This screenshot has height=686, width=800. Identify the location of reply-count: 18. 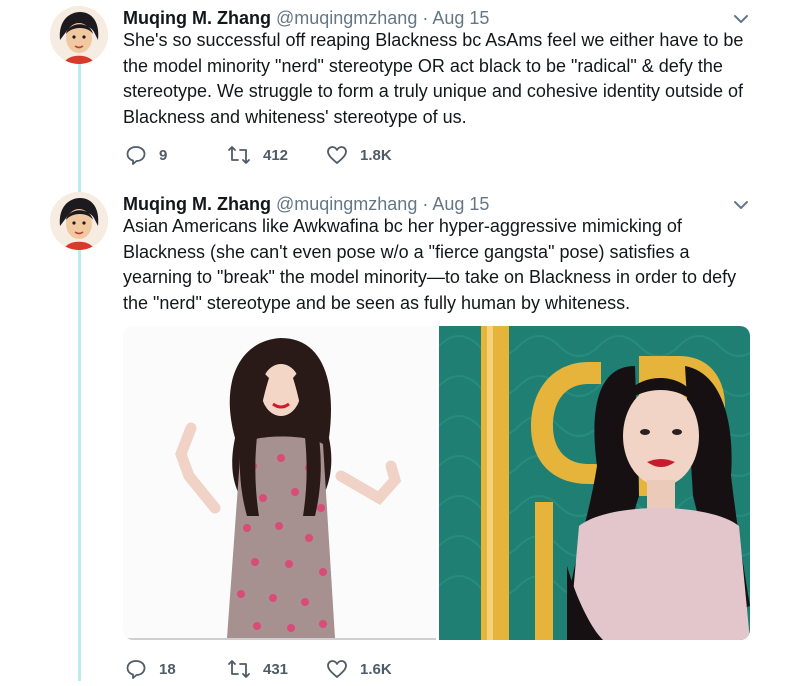
(167, 669).